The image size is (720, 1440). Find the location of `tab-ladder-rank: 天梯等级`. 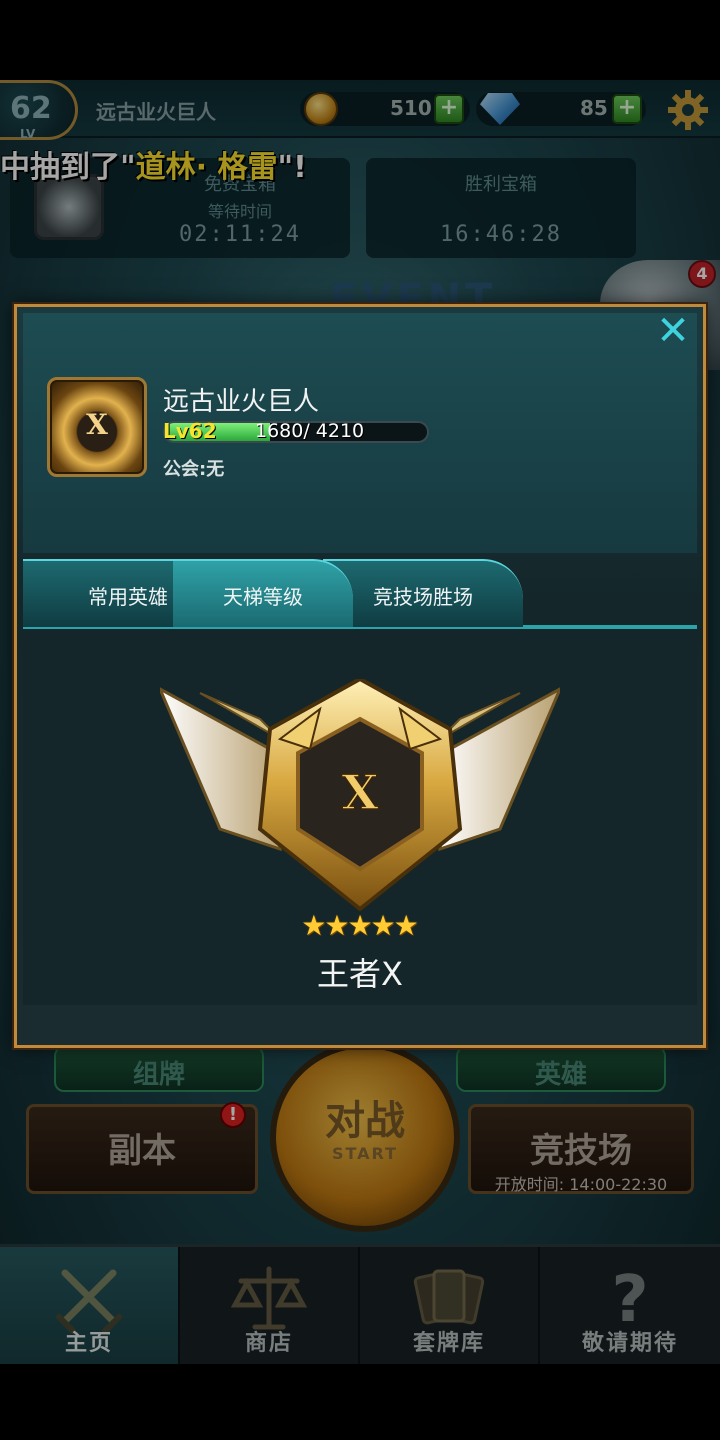

tab-ladder-rank: 天梯等级 is located at coordinates (263, 593).